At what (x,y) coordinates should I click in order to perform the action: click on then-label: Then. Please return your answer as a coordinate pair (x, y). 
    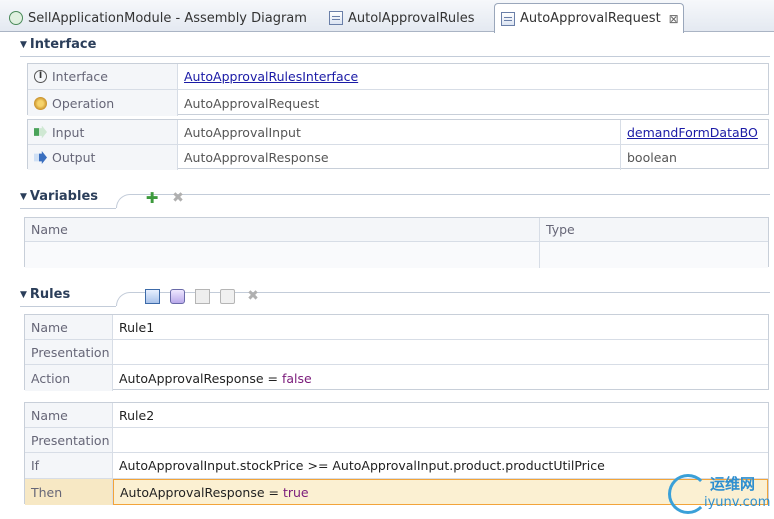
    Looking at the image, I should click on (69, 492).